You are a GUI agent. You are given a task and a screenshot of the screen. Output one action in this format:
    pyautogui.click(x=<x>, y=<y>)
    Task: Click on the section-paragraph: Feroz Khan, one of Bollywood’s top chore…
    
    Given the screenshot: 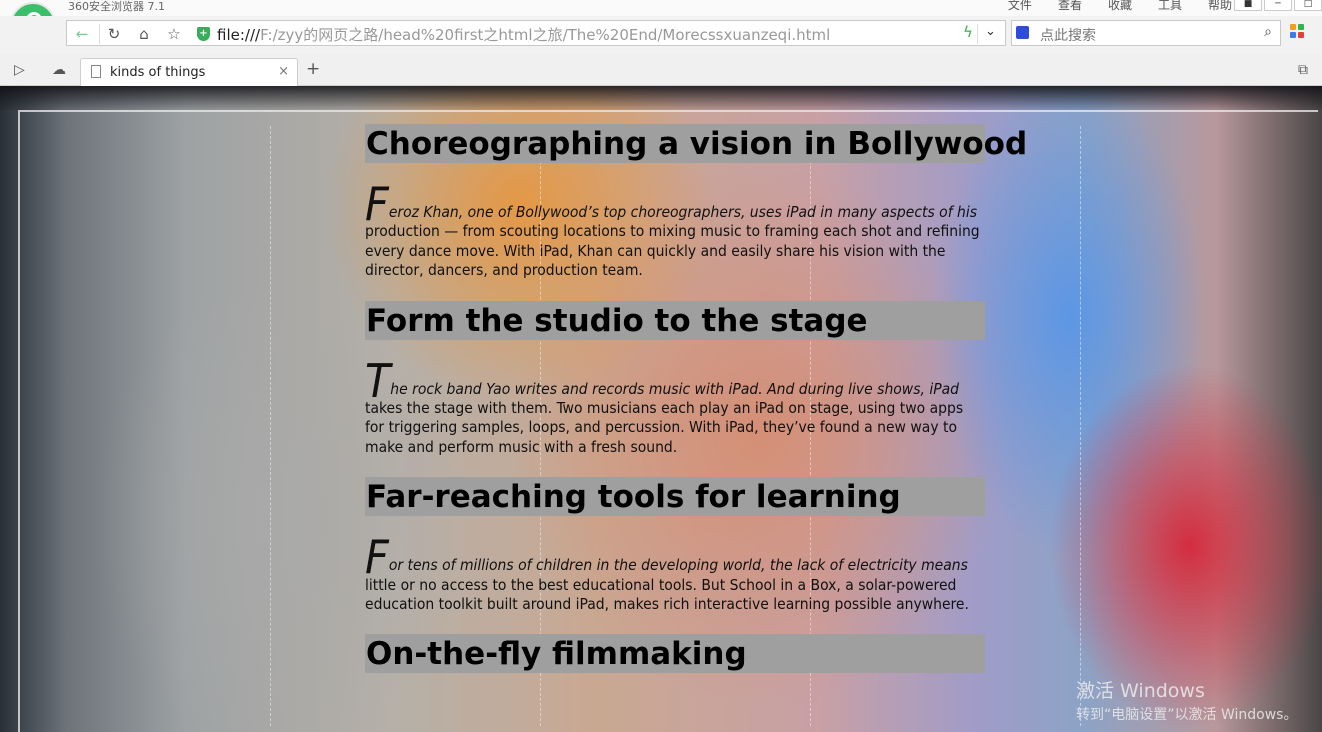 What is the action you would take?
    pyautogui.click(x=675, y=231)
    